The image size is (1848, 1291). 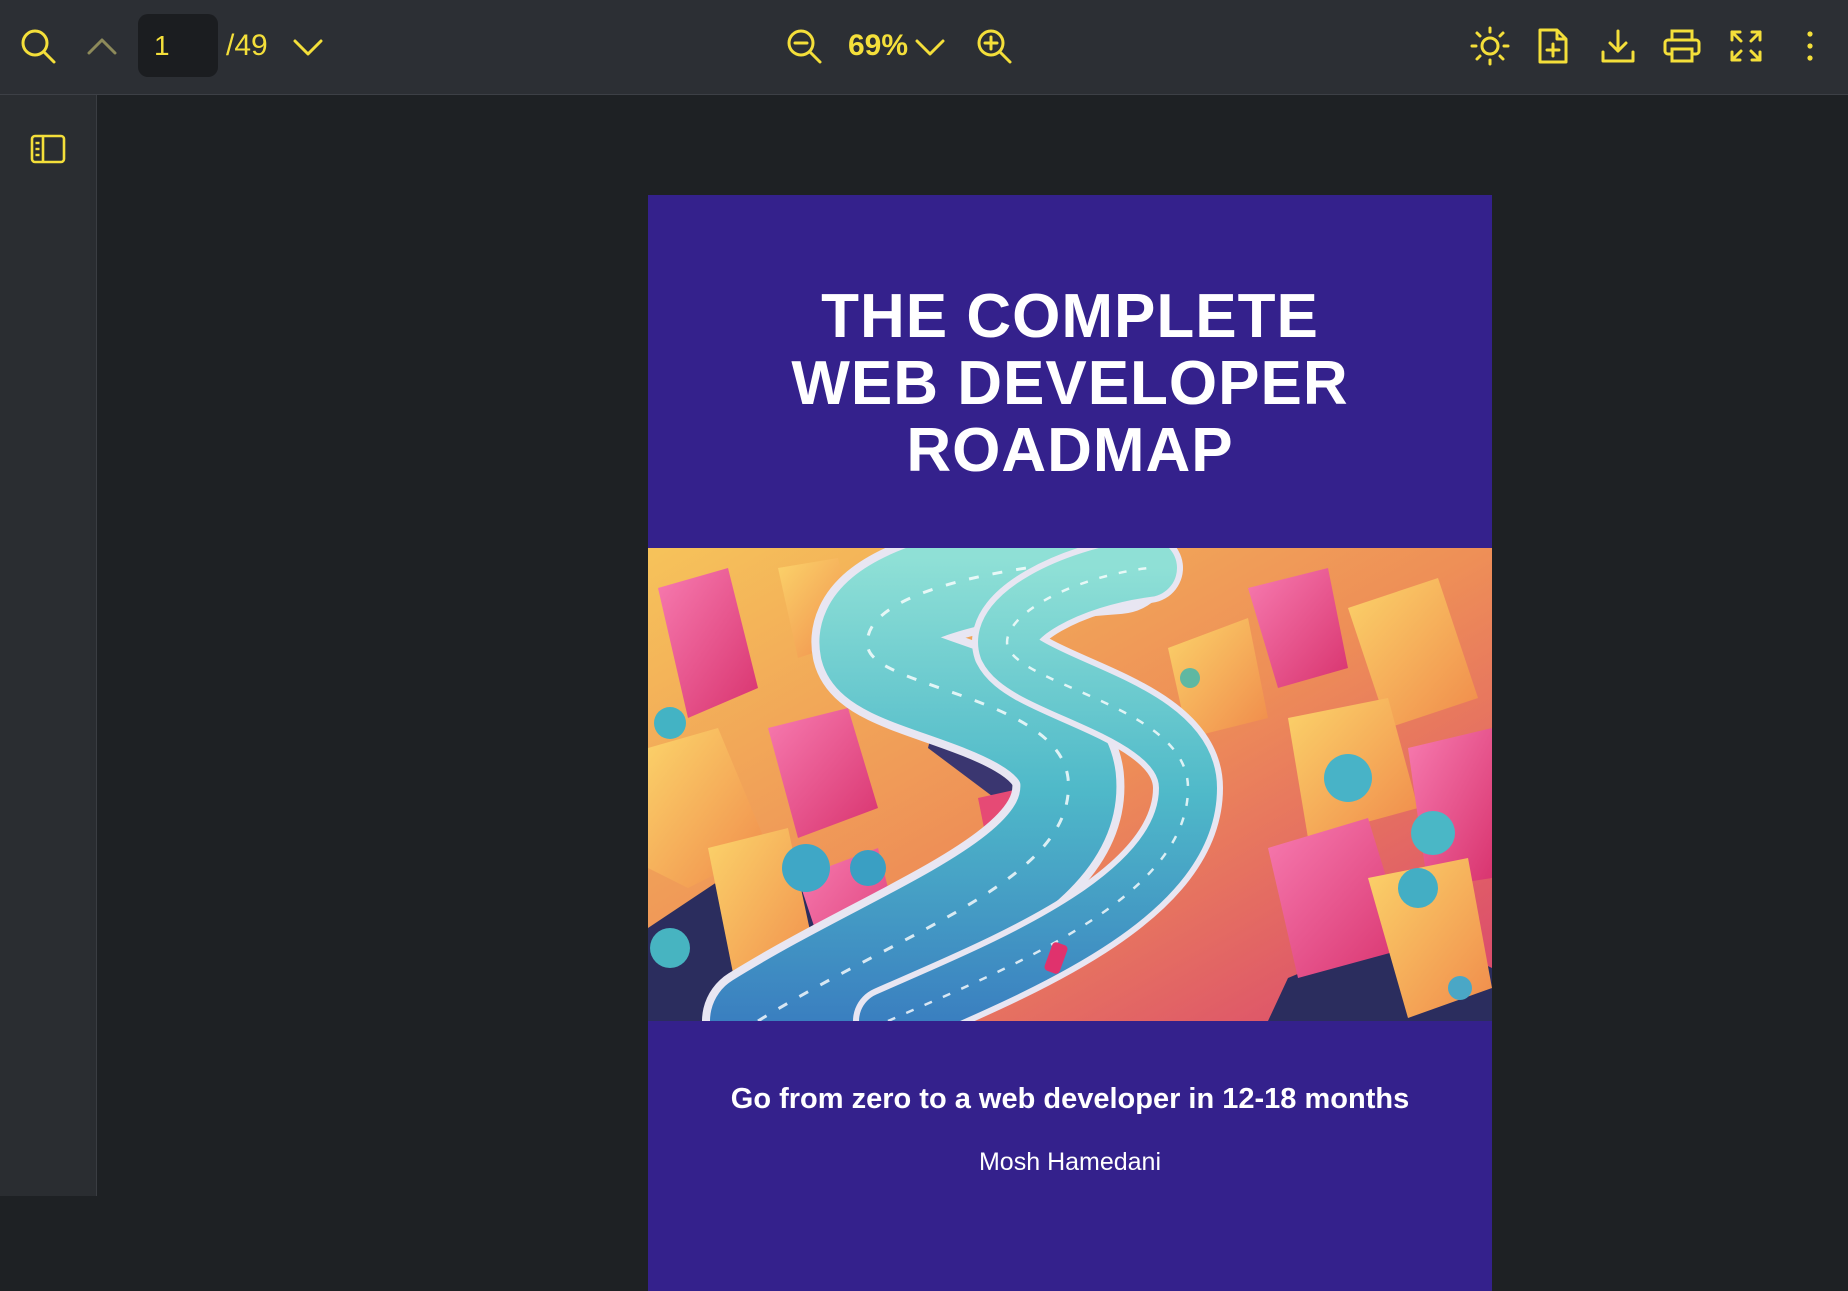 I want to click on download-button, so click(x=1618, y=46).